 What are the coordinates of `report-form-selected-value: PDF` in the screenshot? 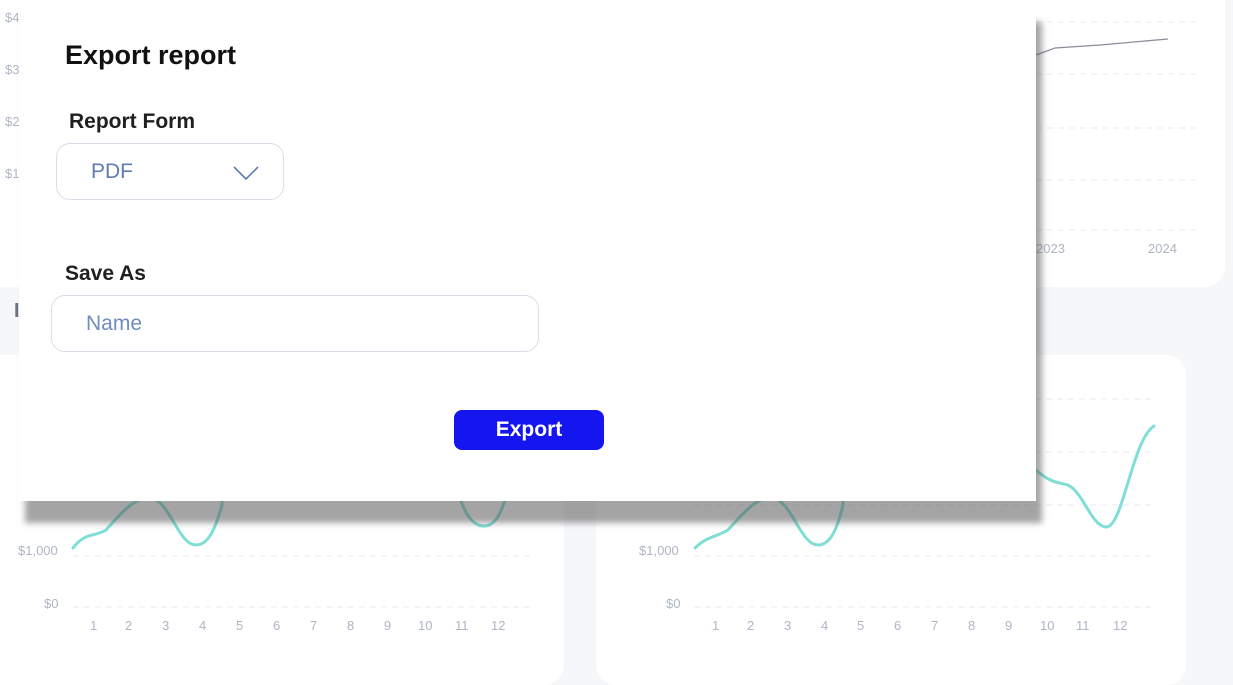 It's located at (112, 171).